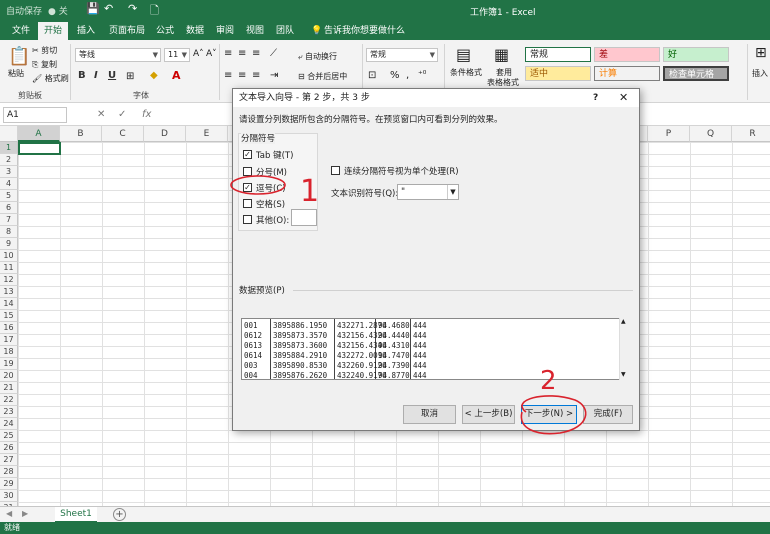 This screenshot has height=534, width=770. Describe the element at coordinates (395, 75) in the screenshot. I see `percent-button: %` at that location.